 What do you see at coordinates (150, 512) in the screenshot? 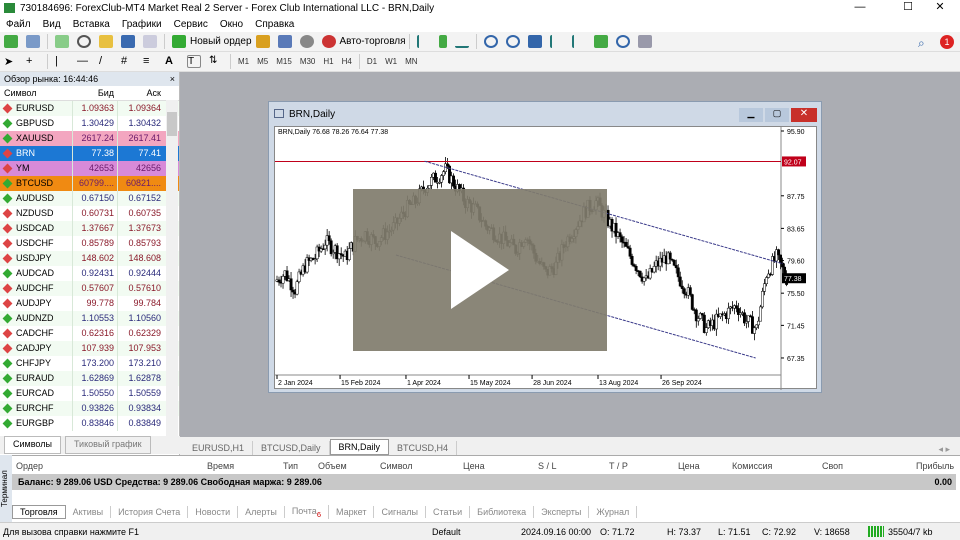
I see `tab-history: История Счета` at bounding box center [150, 512].